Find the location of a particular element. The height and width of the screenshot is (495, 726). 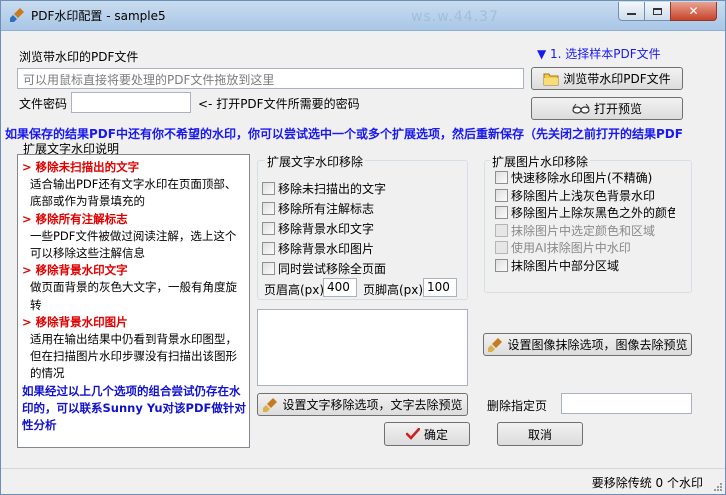

checkmark-icon is located at coordinates (412, 434).